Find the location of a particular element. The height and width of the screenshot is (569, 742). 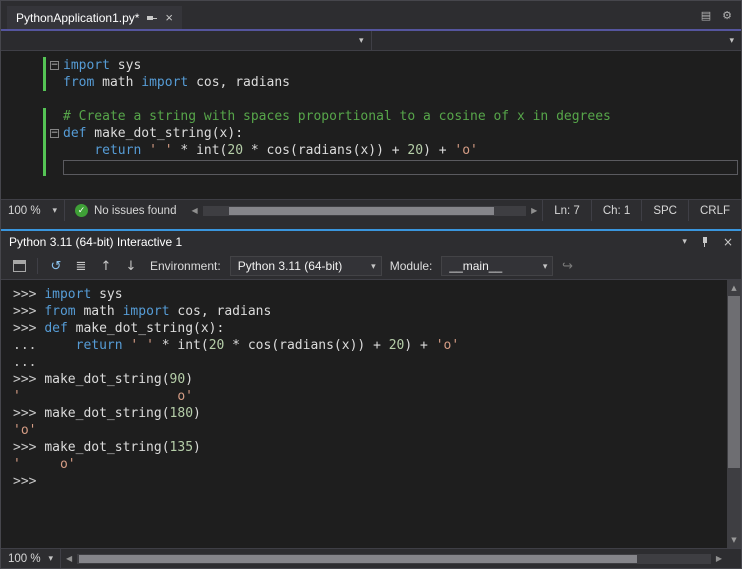

code-token: ) is located at coordinates (197, 447).